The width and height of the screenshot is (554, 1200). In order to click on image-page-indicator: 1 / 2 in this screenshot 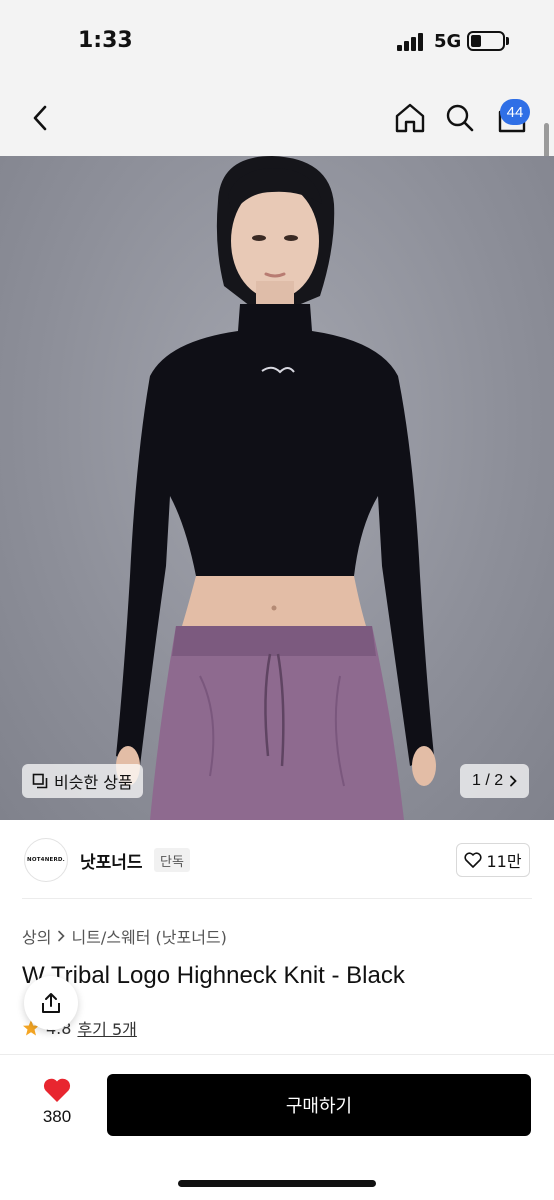, I will do `click(495, 781)`.